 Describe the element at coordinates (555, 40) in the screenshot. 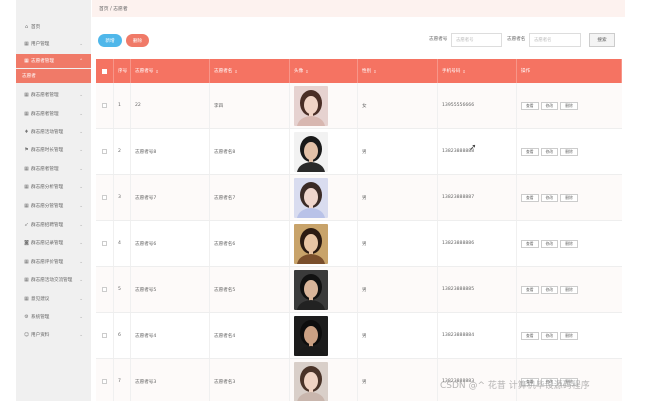

I see `search-name-input: 志愿者名` at that location.